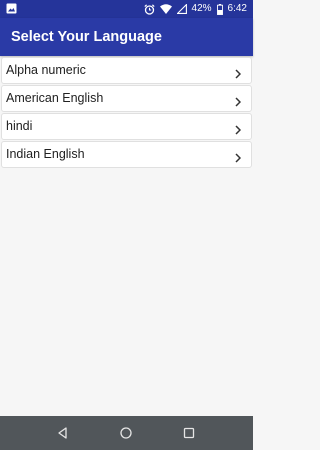  What do you see at coordinates (201, 8) in the screenshot?
I see `battery-percent: 42%` at bounding box center [201, 8].